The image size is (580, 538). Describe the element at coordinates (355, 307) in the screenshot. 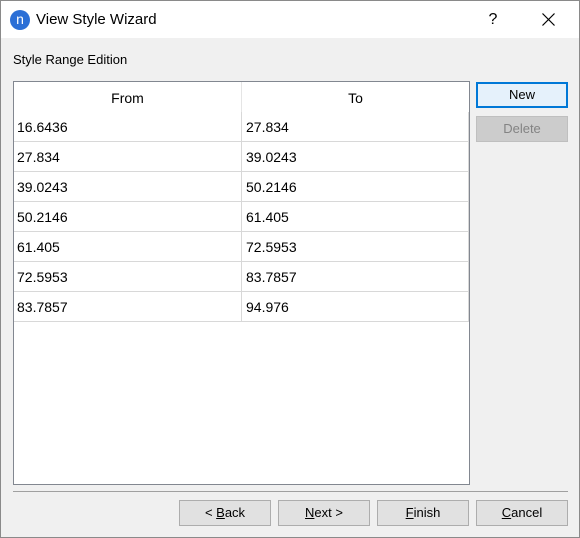

I see `to-cell: 94.976` at that location.